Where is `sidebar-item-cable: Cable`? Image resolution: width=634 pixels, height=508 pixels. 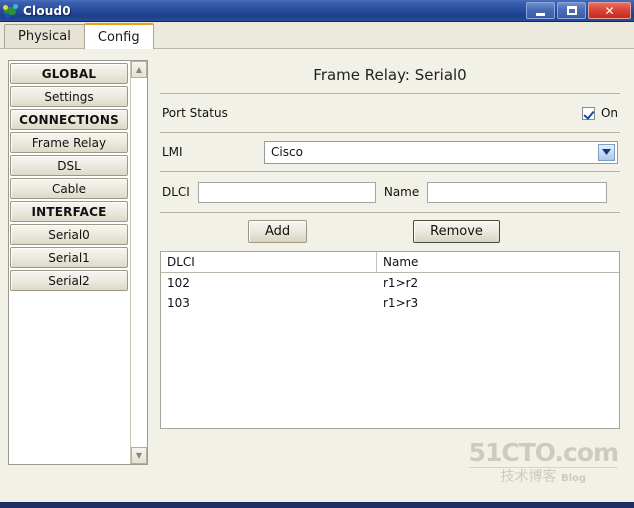 sidebar-item-cable: Cable is located at coordinates (69, 188).